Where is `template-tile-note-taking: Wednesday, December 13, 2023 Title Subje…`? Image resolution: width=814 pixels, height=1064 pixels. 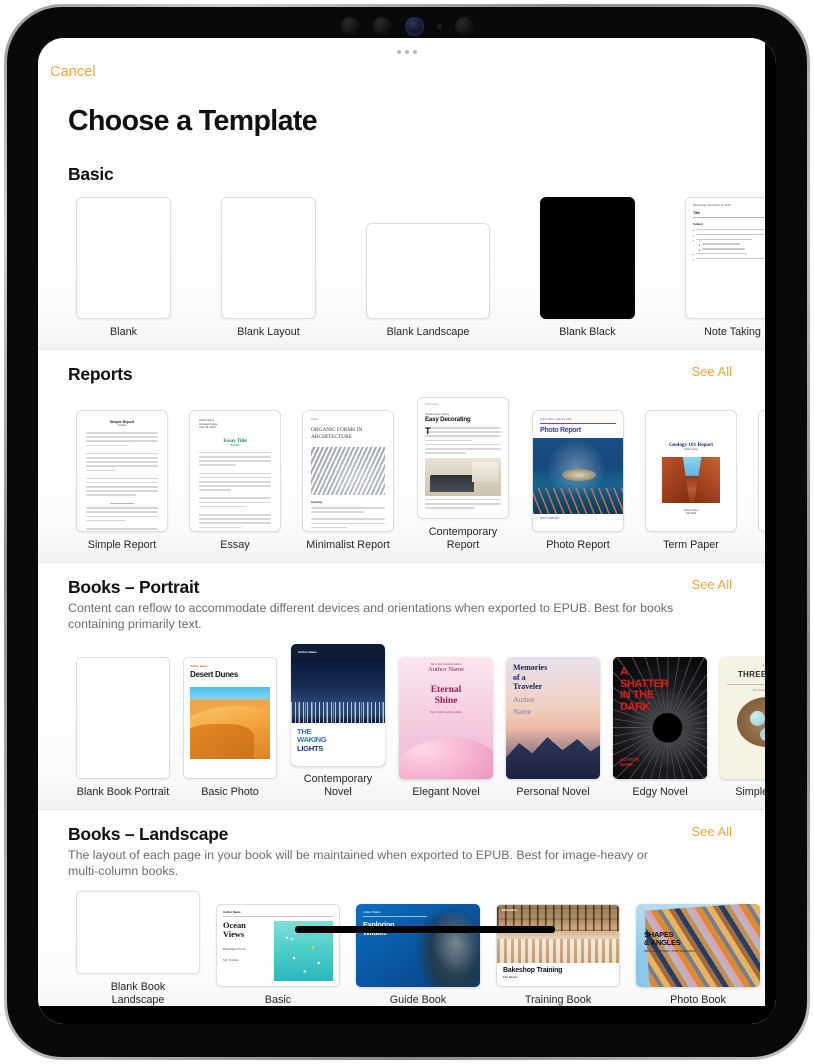 template-tile-note-taking: Wednesday, December 13, 2023 Title Subje… is located at coordinates (730, 268).